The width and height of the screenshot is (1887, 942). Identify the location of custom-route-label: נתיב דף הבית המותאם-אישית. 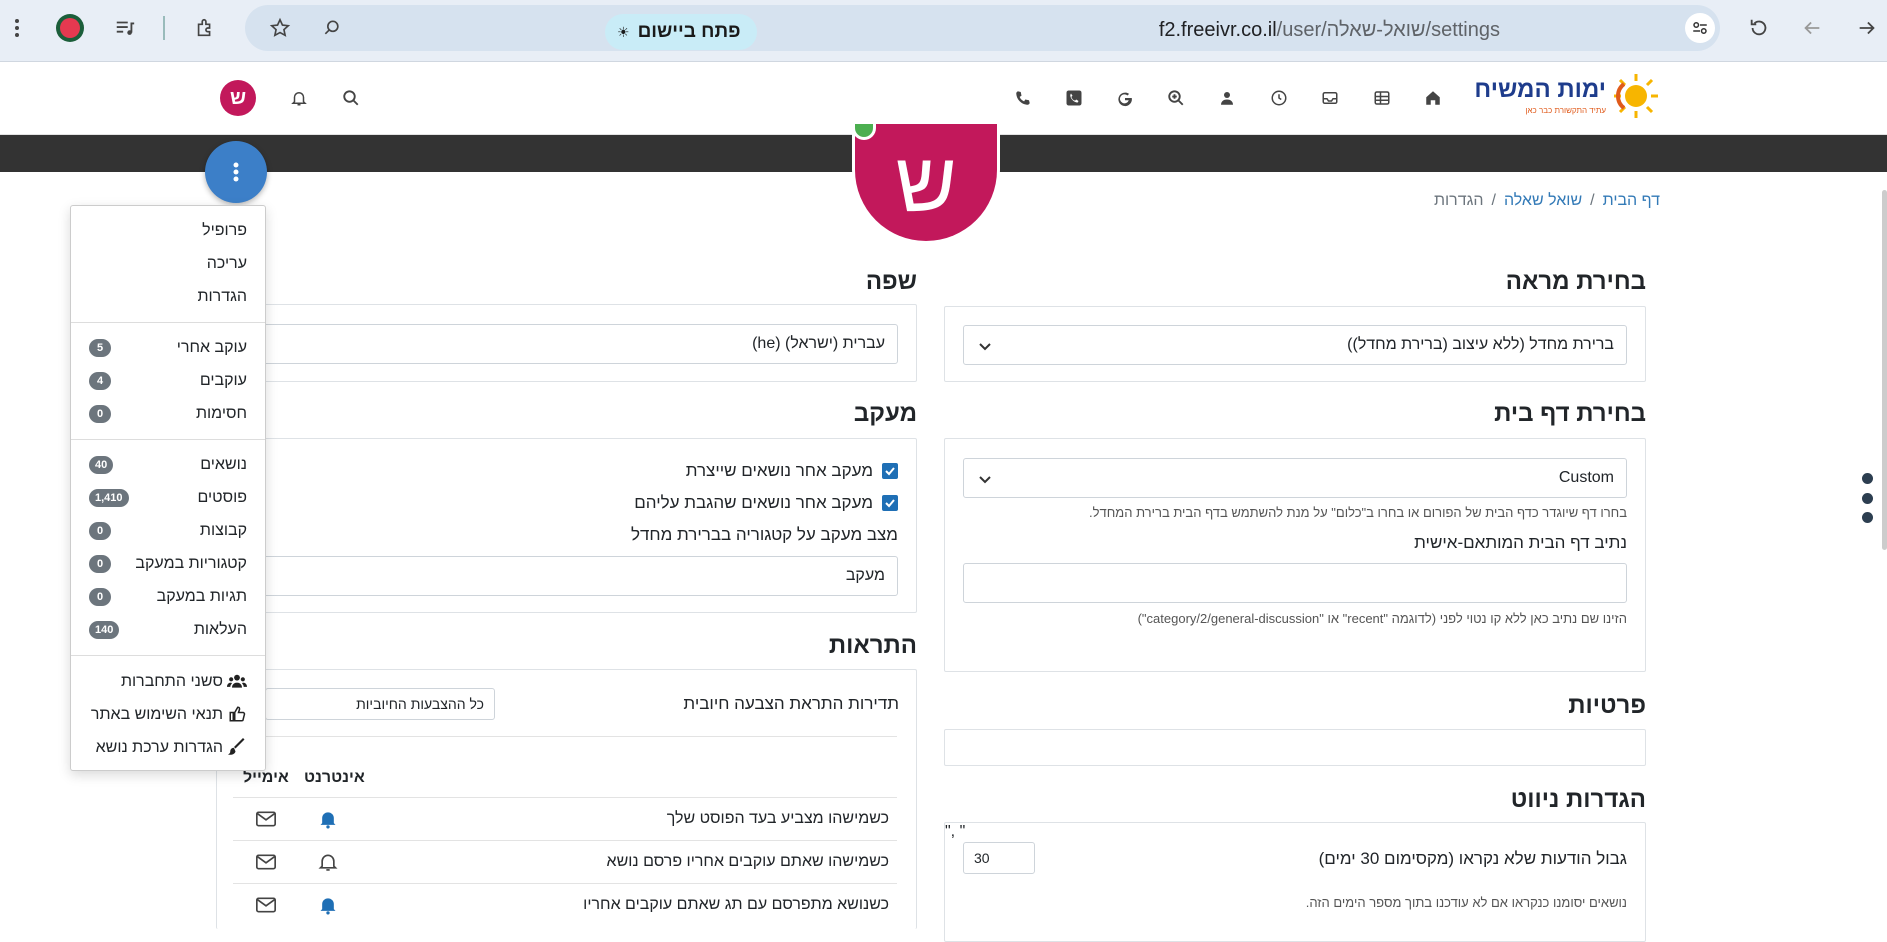
(1520, 542).